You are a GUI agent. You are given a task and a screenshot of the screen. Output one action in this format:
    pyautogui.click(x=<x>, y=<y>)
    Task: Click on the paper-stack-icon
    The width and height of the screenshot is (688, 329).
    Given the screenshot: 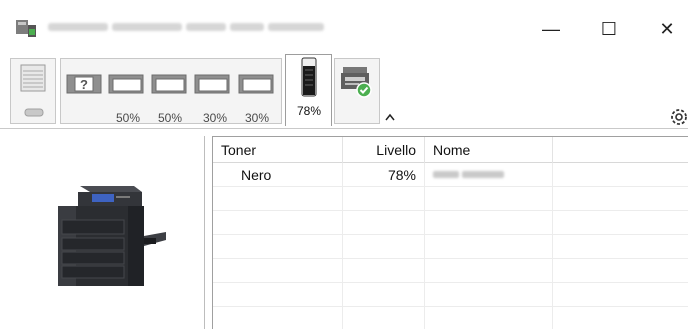 What is the action you would take?
    pyautogui.click(x=33, y=78)
    